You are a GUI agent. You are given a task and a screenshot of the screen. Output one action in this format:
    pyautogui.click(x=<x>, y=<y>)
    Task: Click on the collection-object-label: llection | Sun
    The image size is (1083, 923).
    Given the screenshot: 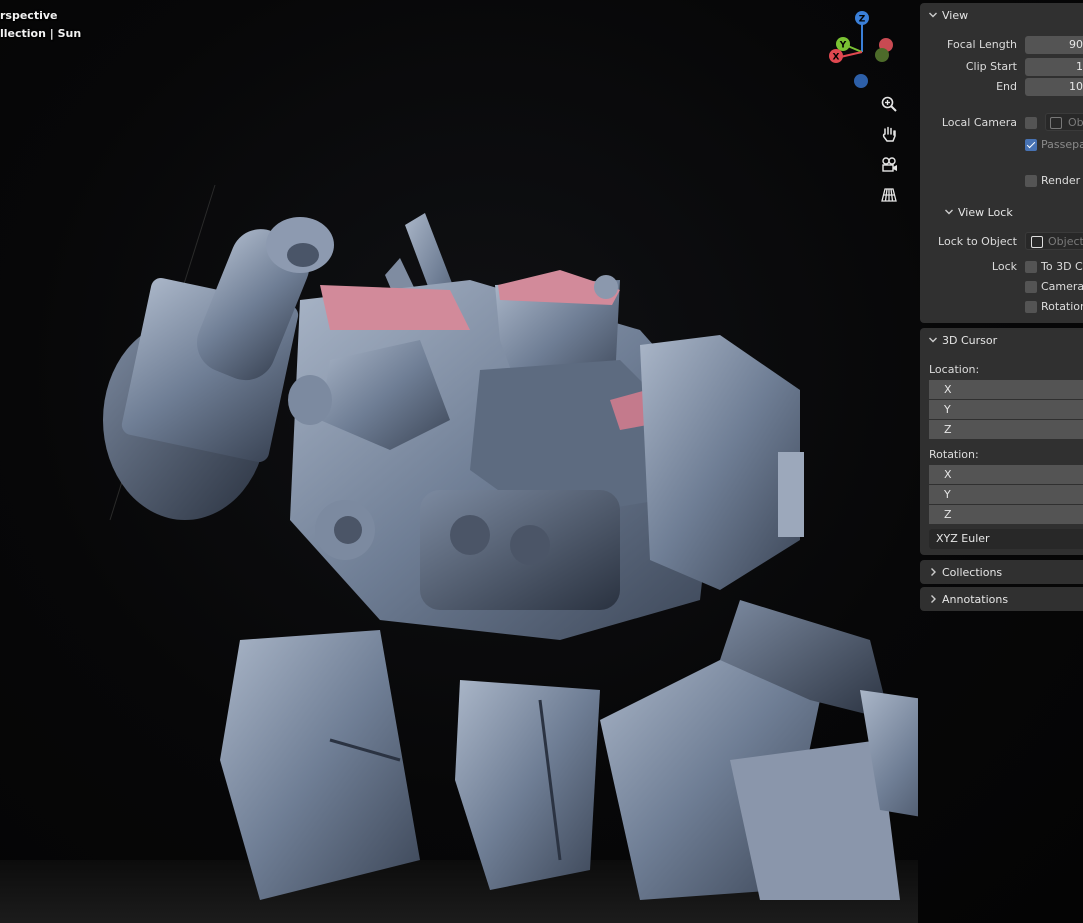 What is the action you would take?
    pyautogui.click(x=41, y=33)
    